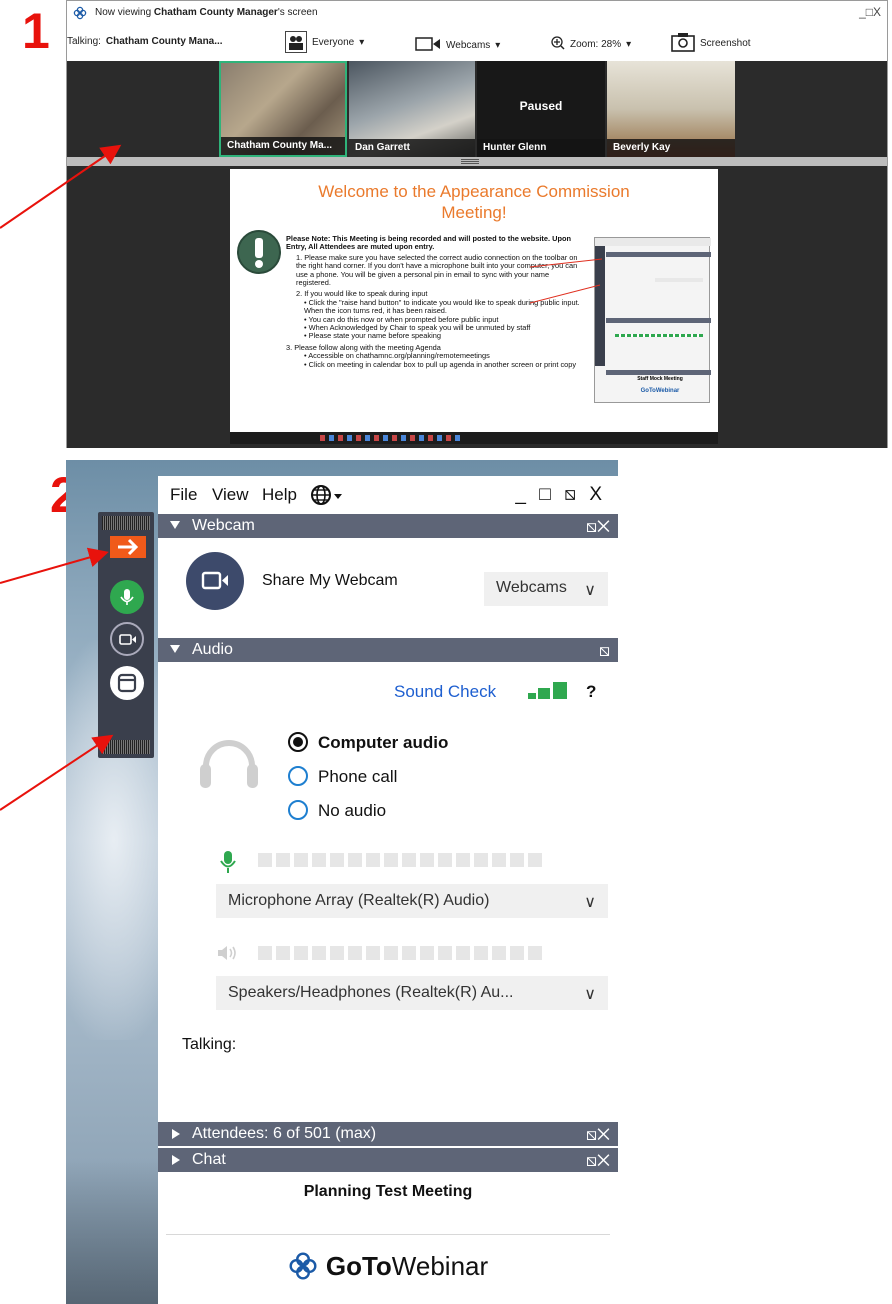 This screenshot has width=892, height=1304. Describe the element at coordinates (560, 495) in the screenshot. I see `panel-window-controls: _ □ ⧅ X` at that location.